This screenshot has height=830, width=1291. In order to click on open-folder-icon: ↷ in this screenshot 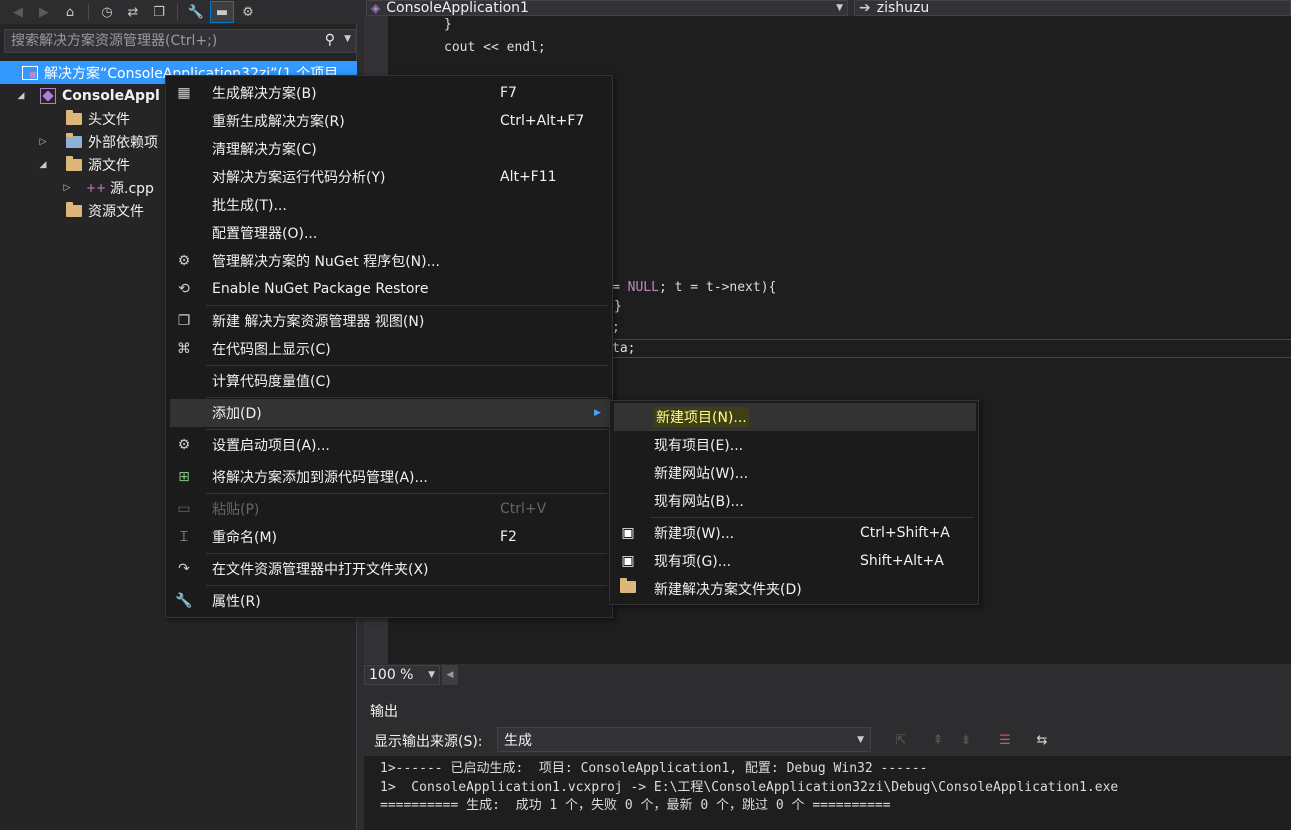, I will do `click(184, 569)`.